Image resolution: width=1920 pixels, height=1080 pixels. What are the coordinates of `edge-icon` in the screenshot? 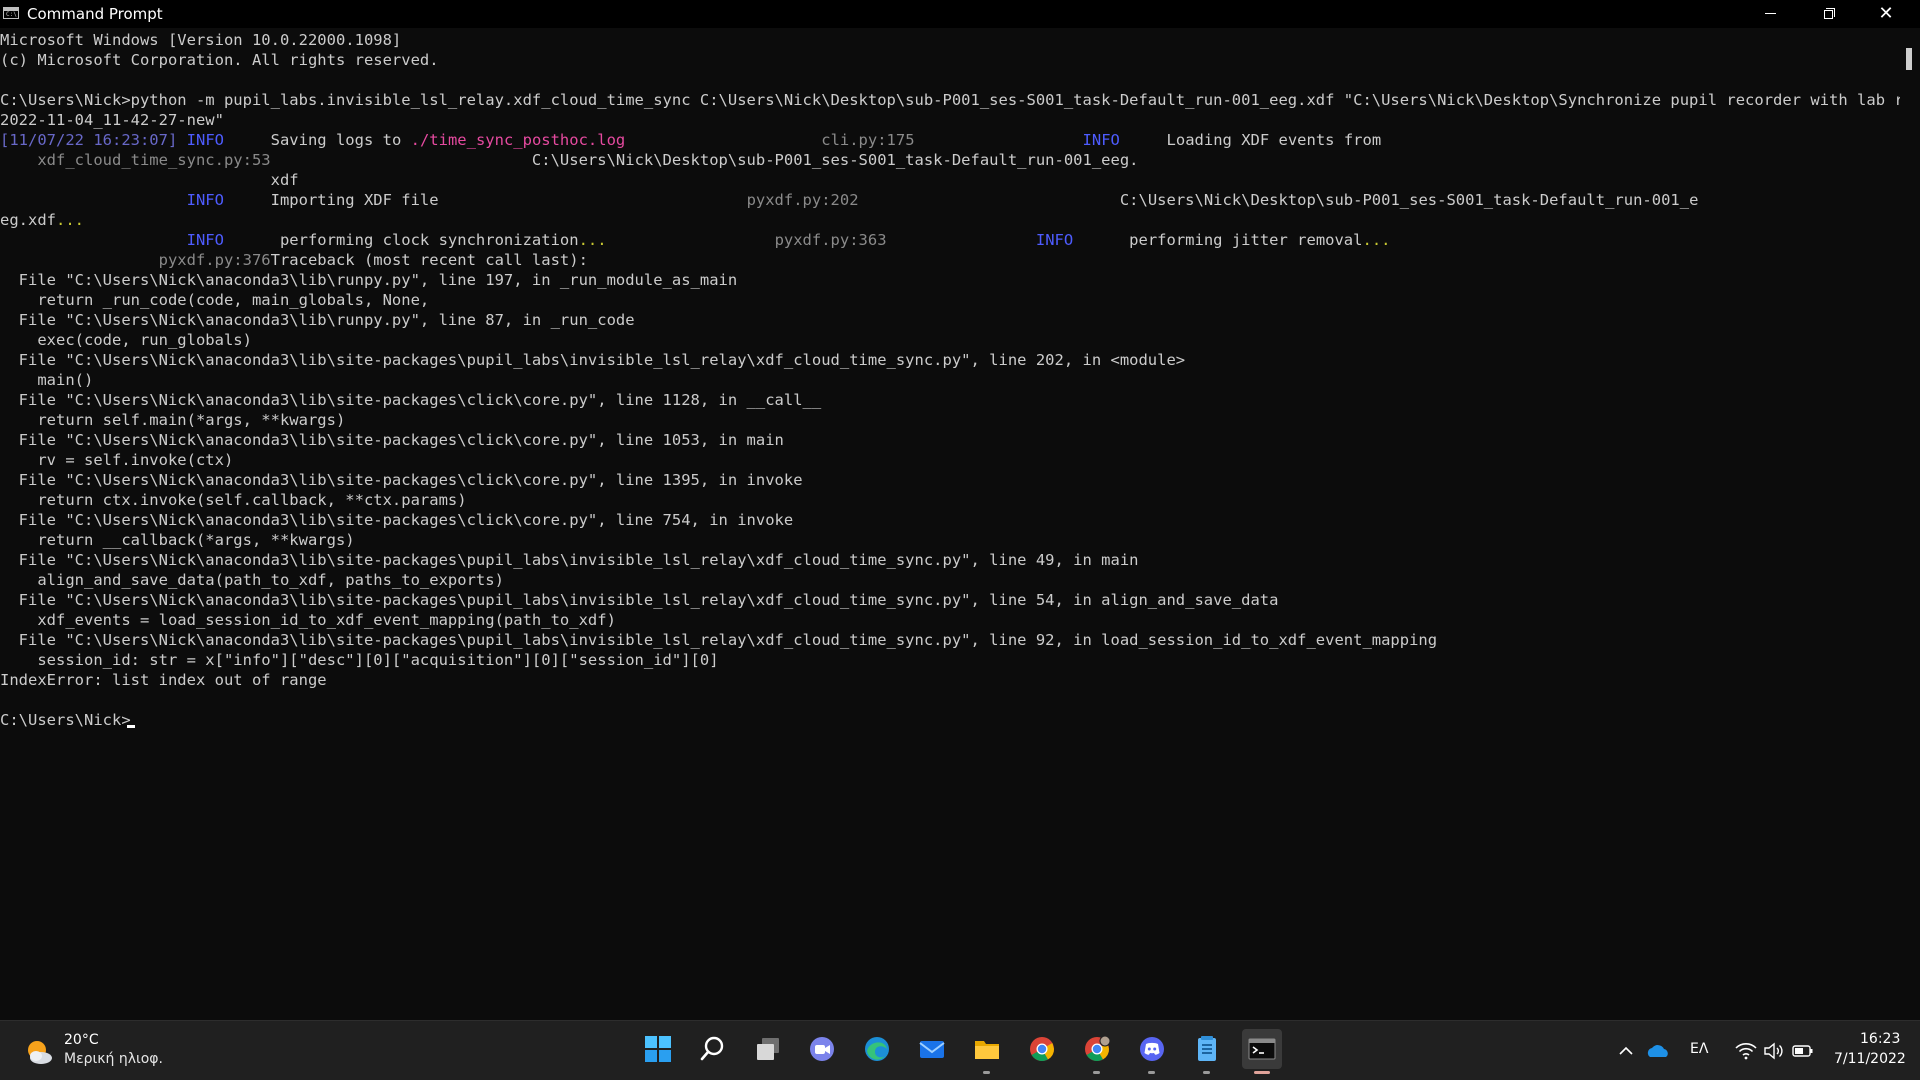 It's located at (877, 1049).